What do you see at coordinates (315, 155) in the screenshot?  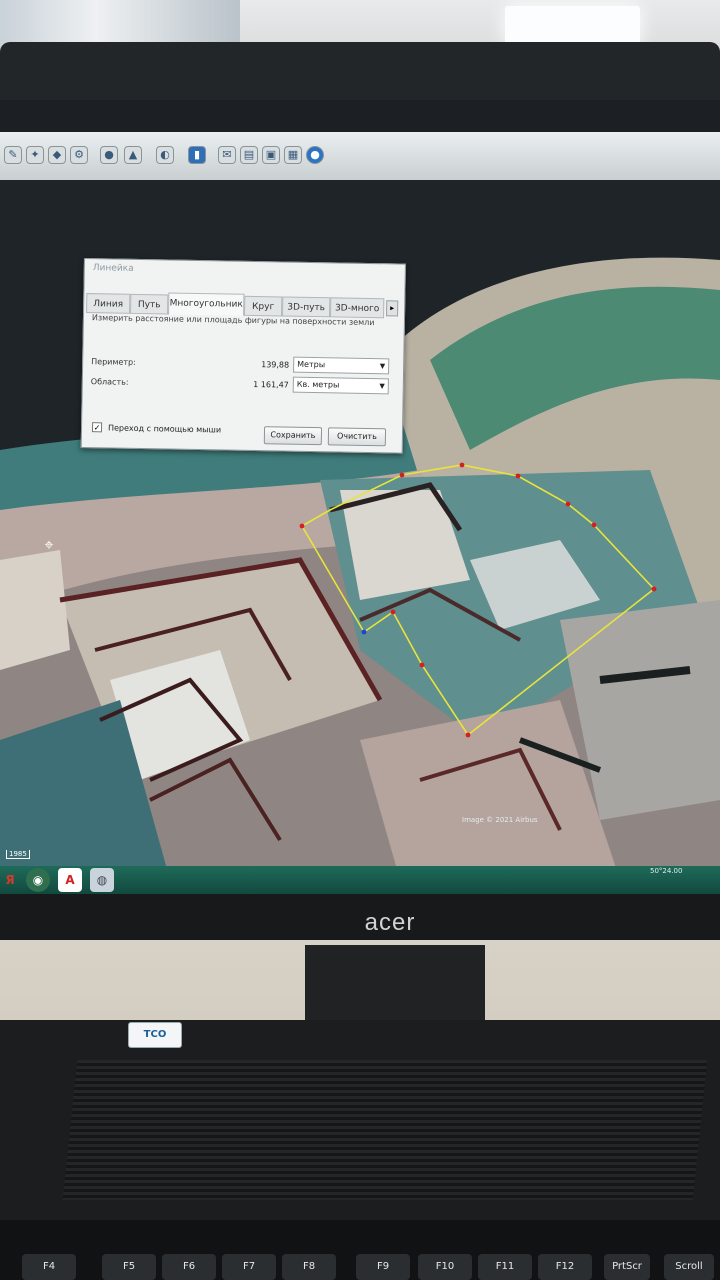 I see `earth-icon: ●` at bounding box center [315, 155].